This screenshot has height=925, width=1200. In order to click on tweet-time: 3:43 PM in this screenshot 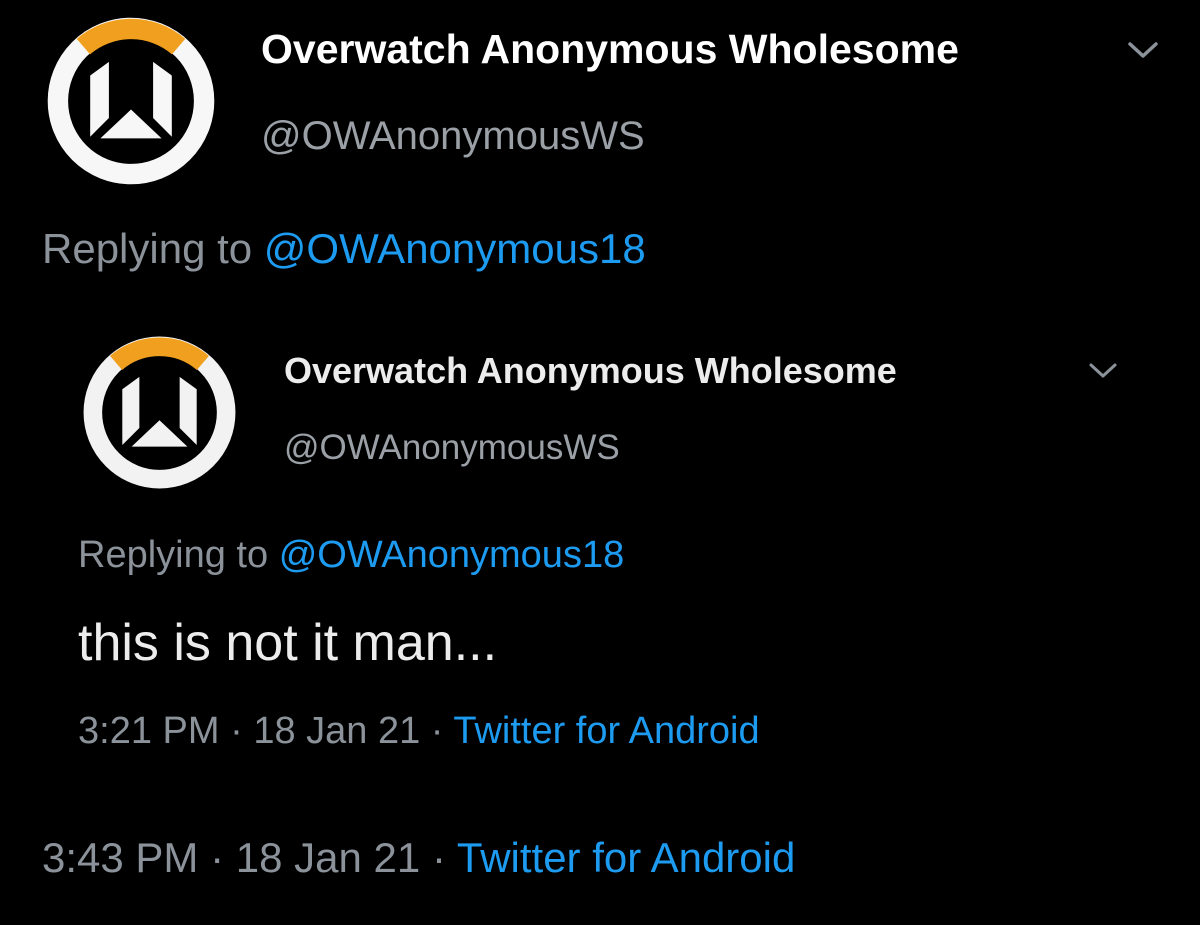, I will do `click(120, 857)`.